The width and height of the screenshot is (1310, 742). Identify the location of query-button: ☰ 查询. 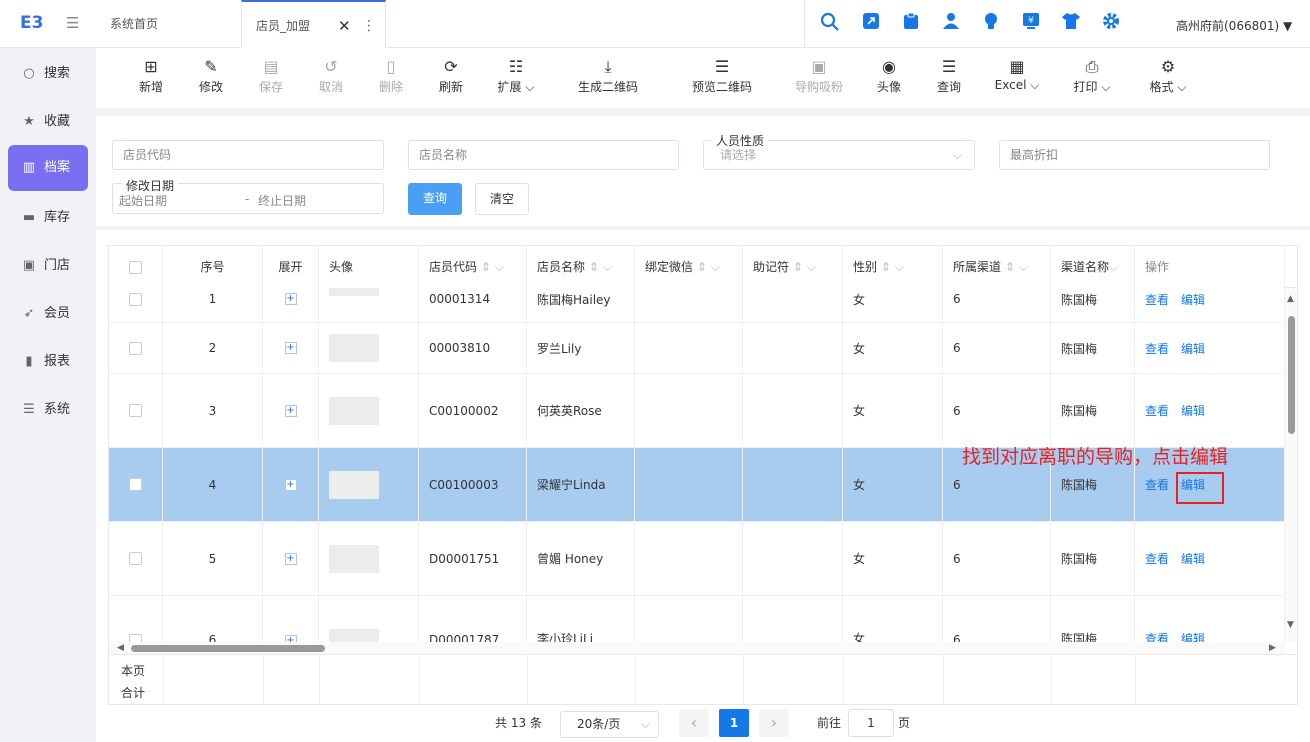
(949, 75).